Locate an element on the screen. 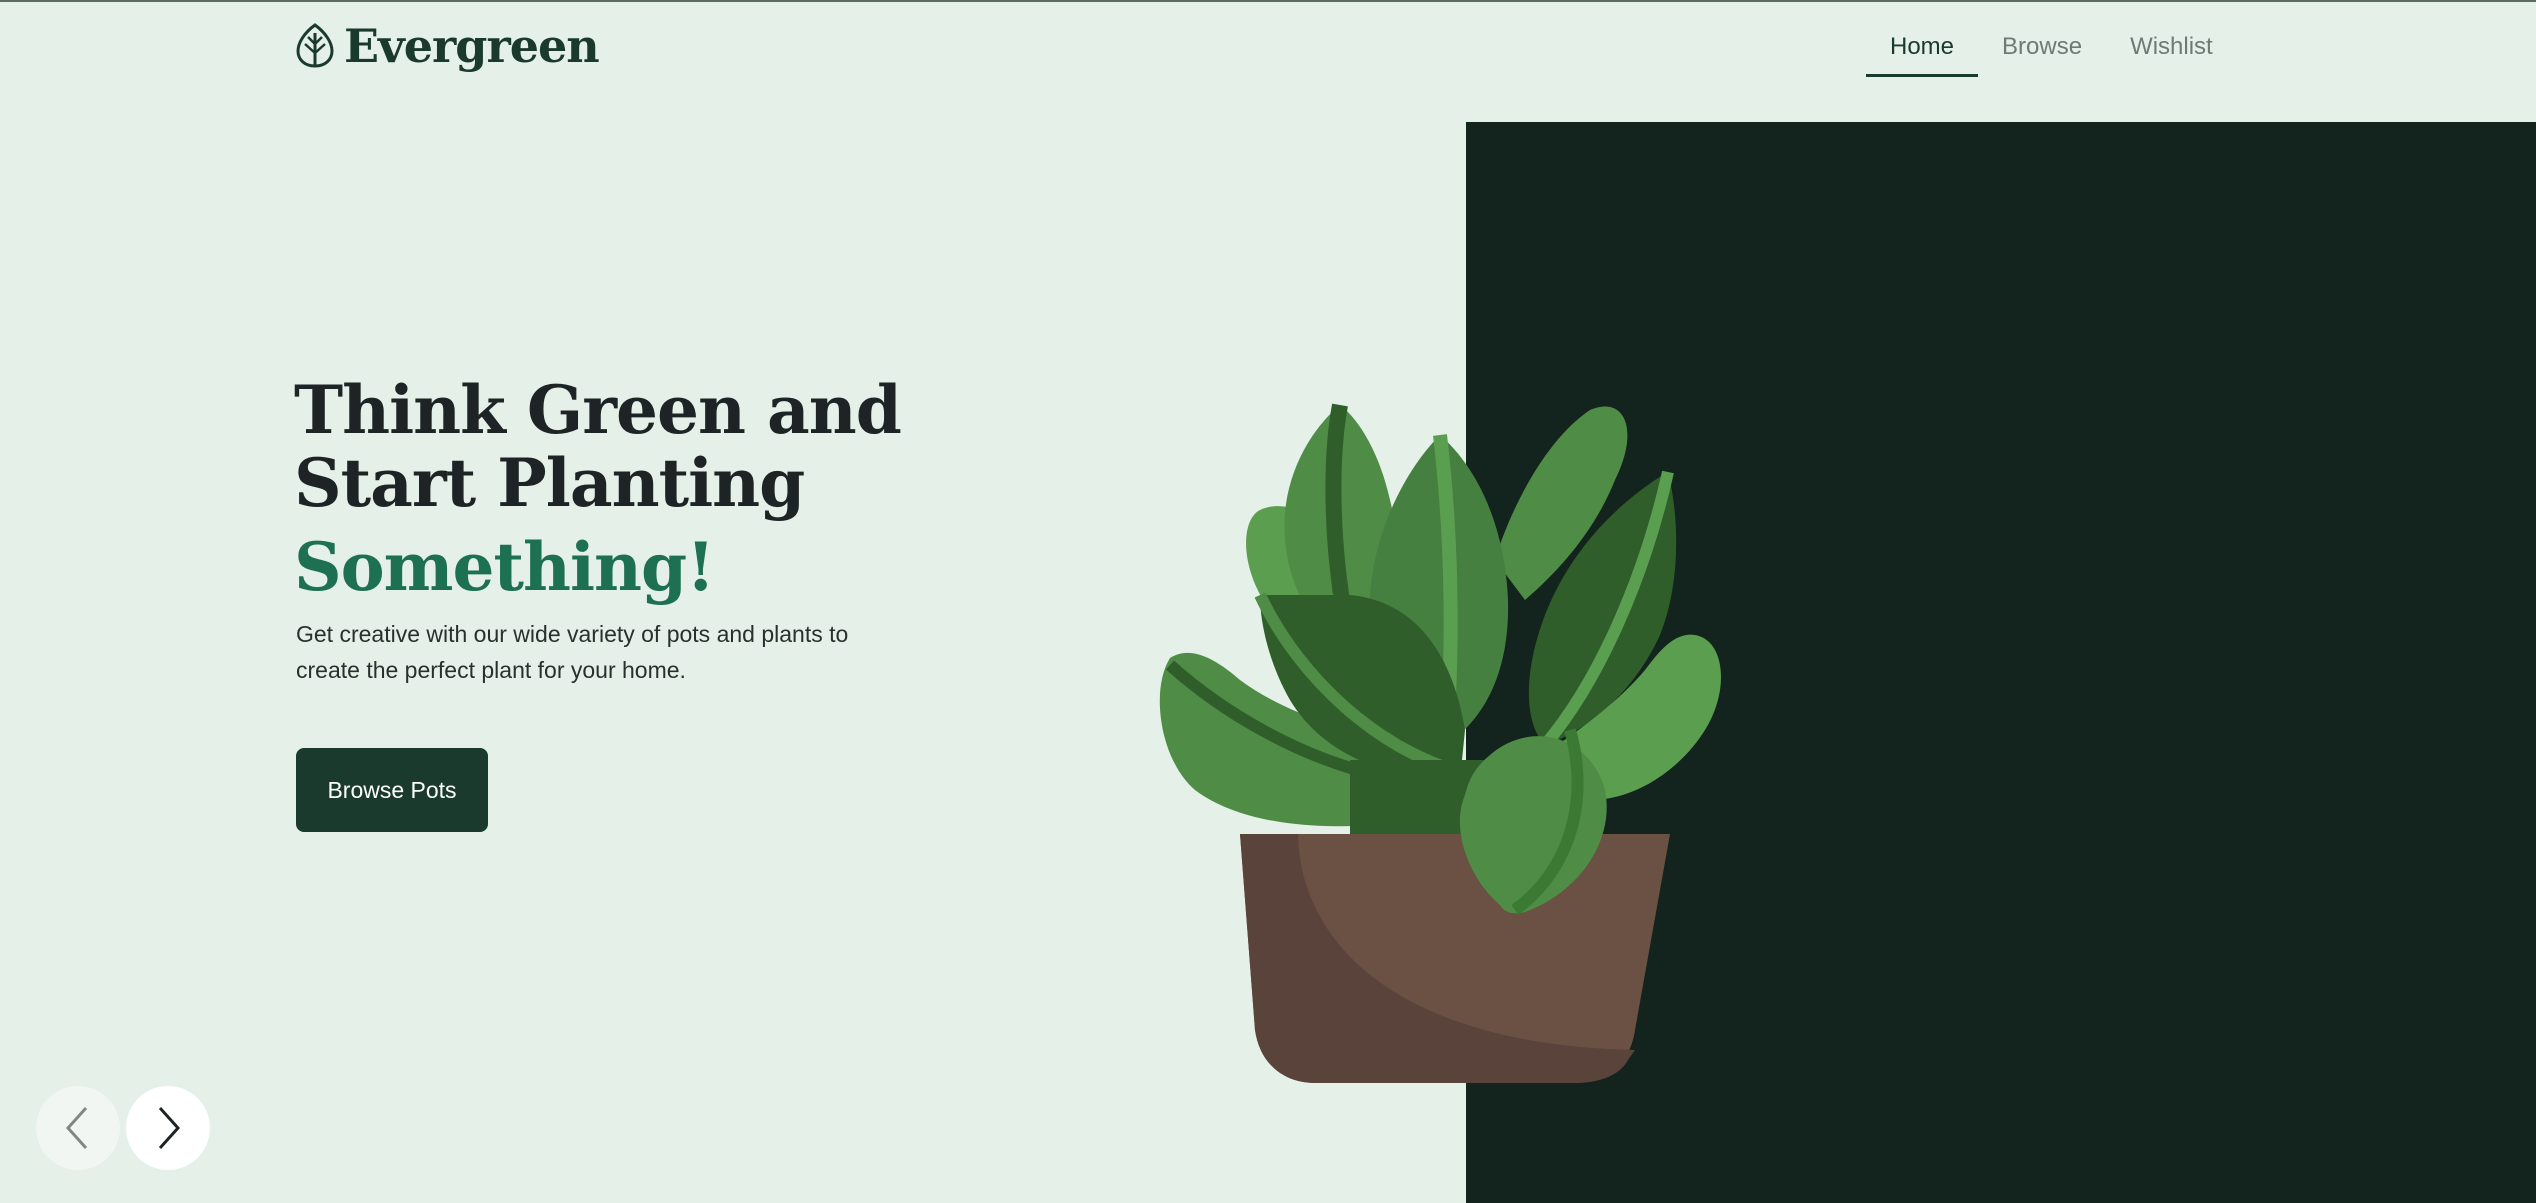 This screenshot has height=1203, width=2536. brand-logo: Evergreen is located at coordinates (447, 46).